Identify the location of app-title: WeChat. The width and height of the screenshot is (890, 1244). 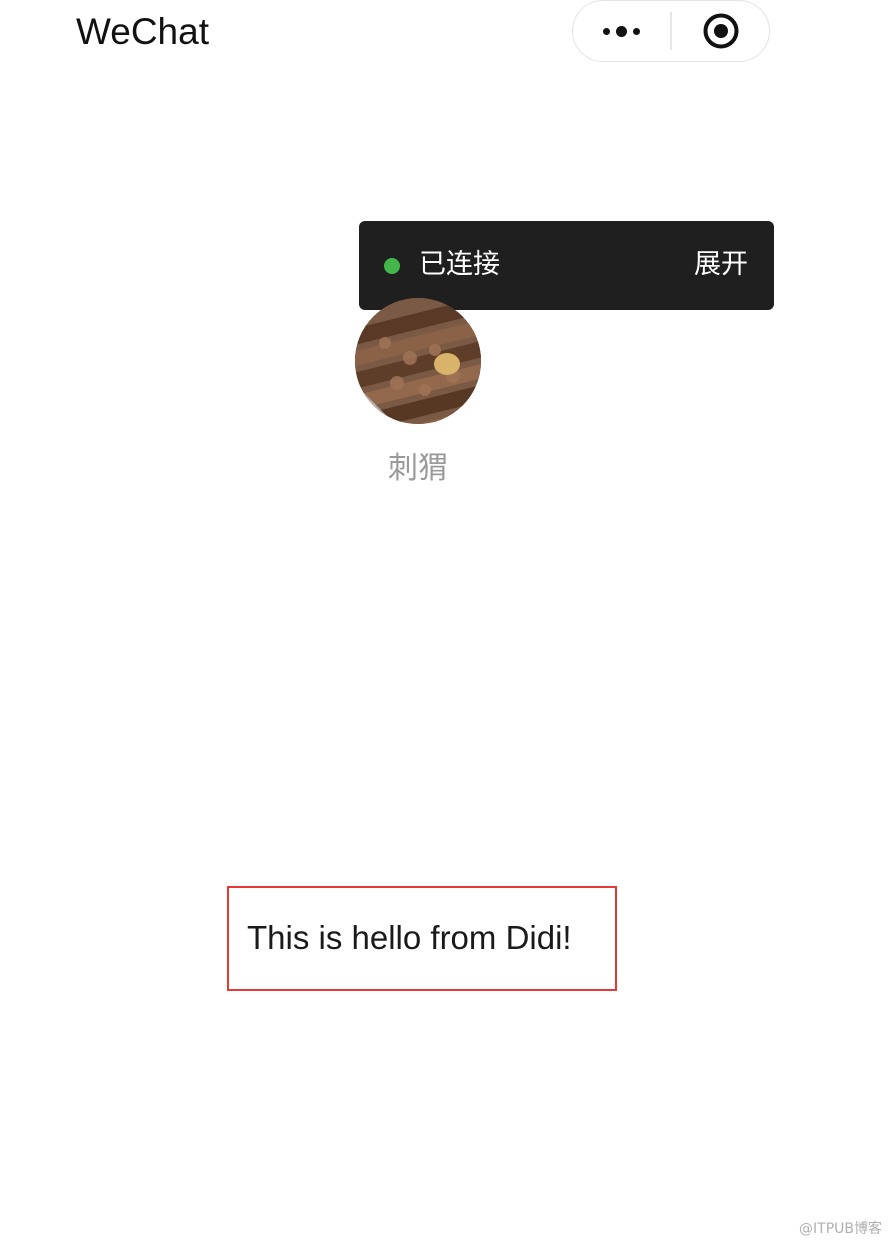
(142, 31).